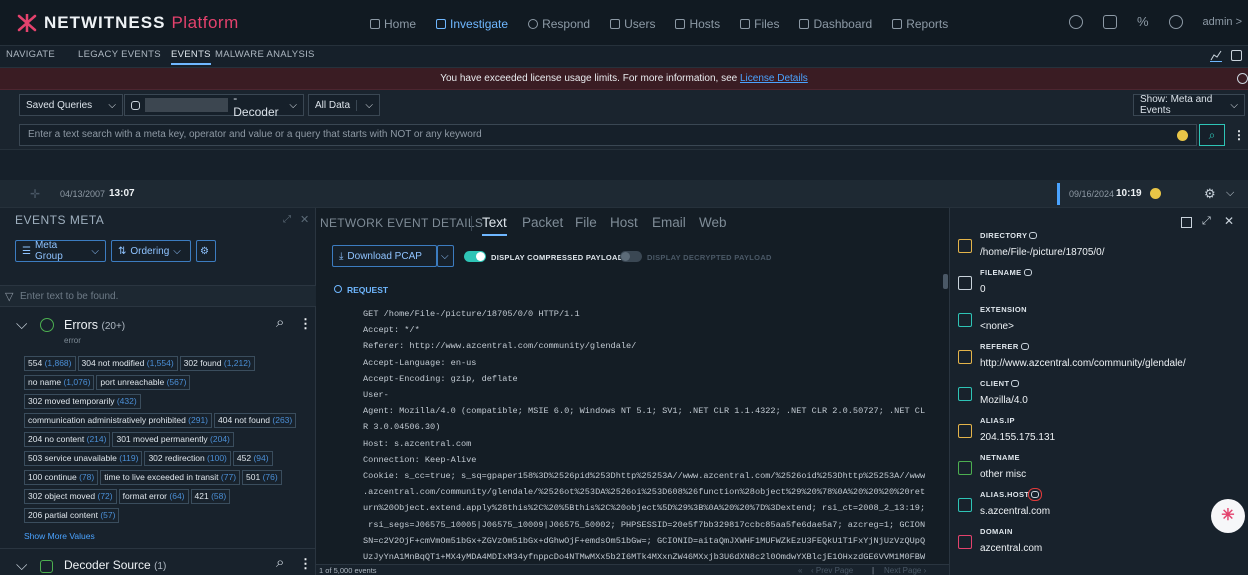 The width and height of the screenshot is (1248, 575). Describe the element at coordinates (344, 105) in the screenshot. I see `time-range-dropdown: All Data ⌵` at that location.